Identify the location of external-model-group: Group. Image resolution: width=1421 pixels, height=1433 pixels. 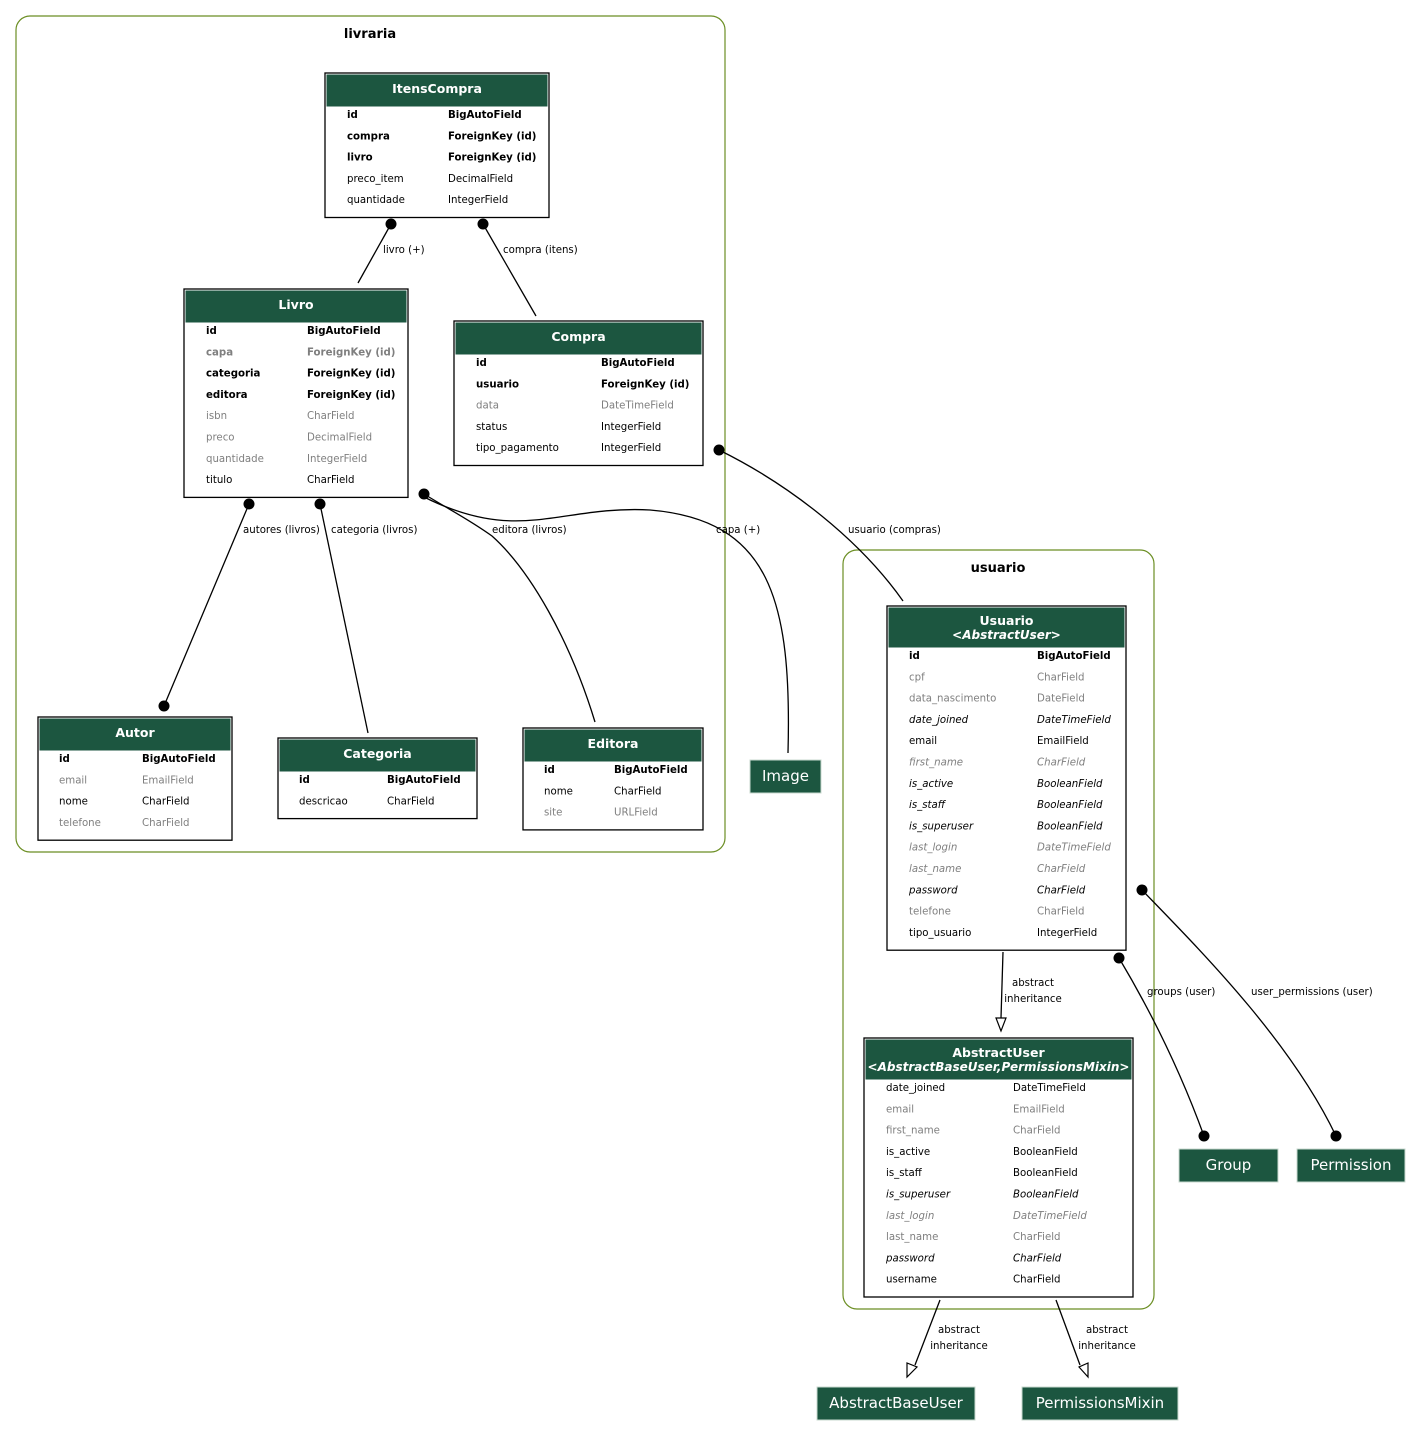
(1228, 1165).